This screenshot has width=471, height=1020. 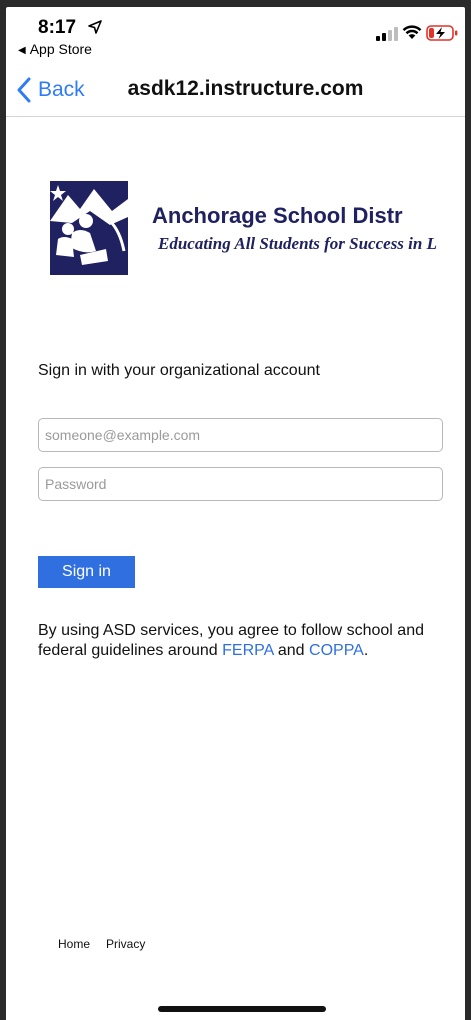 What do you see at coordinates (442, 33) in the screenshot?
I see `battery-charging-icon` at bounding box center [442, 33].